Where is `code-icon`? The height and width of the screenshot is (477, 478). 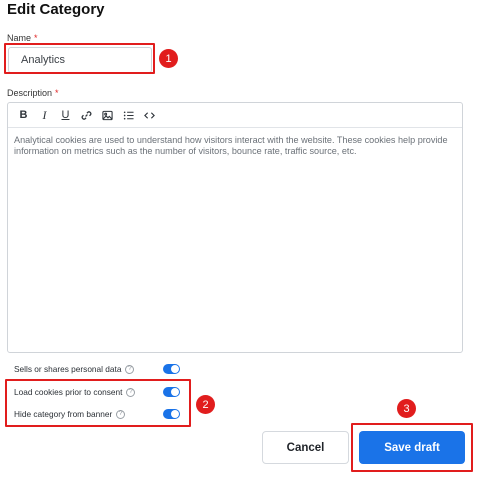 code-icon is located at coordinates (149, 115).